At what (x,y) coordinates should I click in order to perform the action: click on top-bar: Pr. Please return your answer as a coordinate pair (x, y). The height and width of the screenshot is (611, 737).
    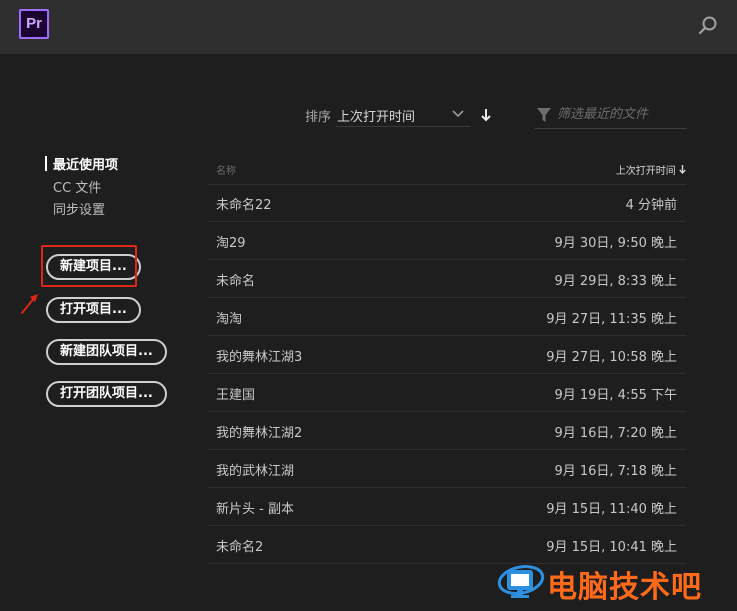
    Looking at the image, I should click on (368, 27).